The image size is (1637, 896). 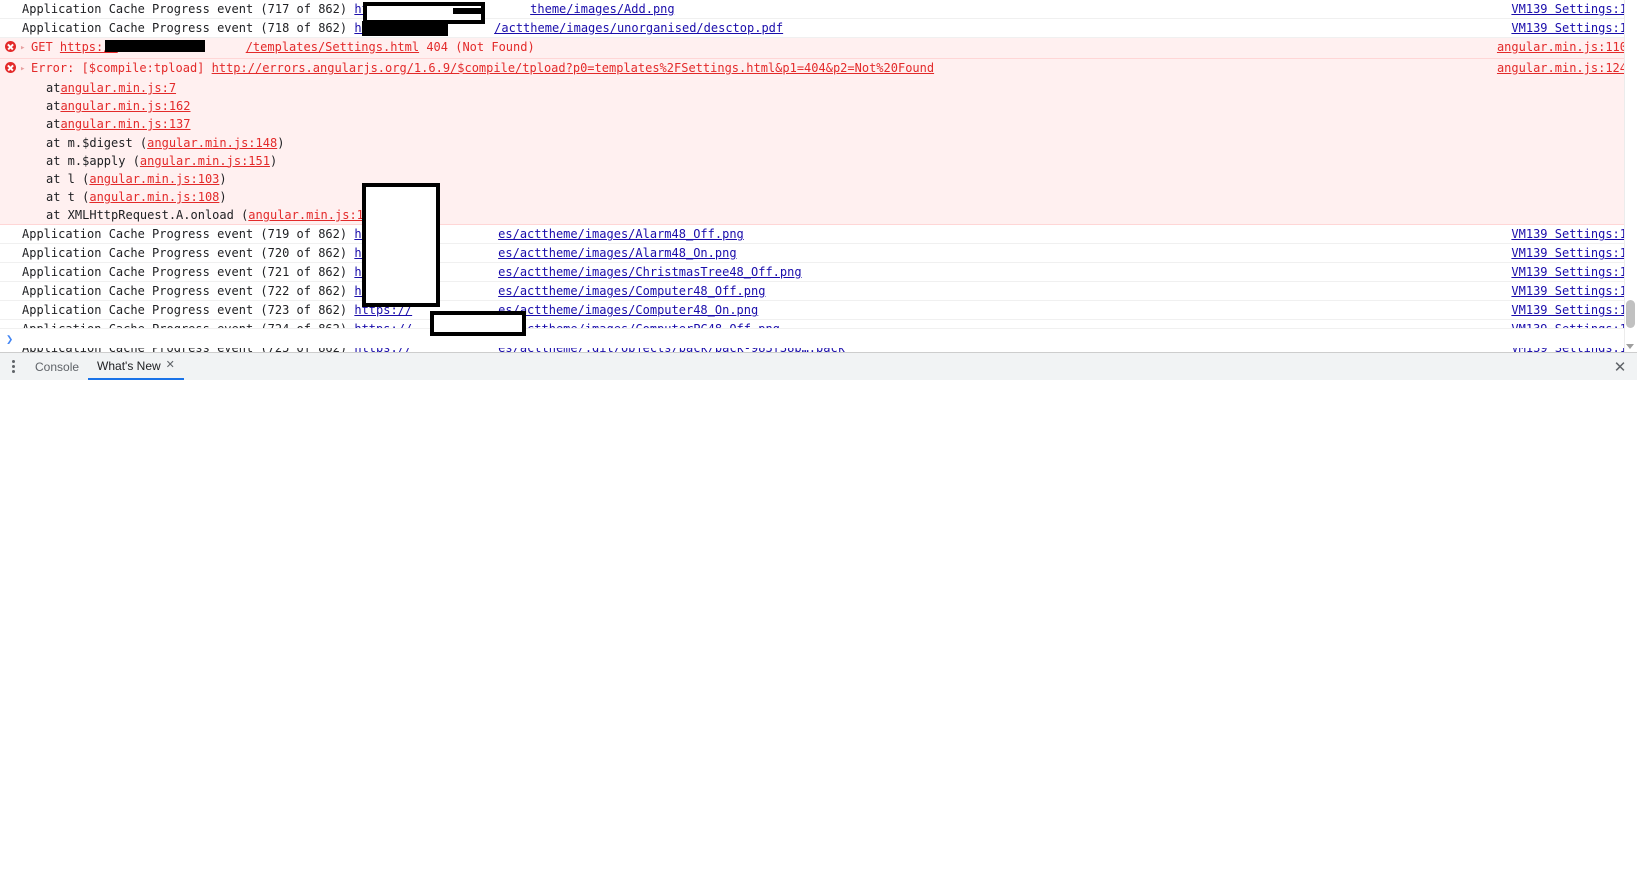 What do you see at coordinates (154, 197) in the screenshot?
I see `stack-link: angular.min.js:108` at bounding box center [154, 197].